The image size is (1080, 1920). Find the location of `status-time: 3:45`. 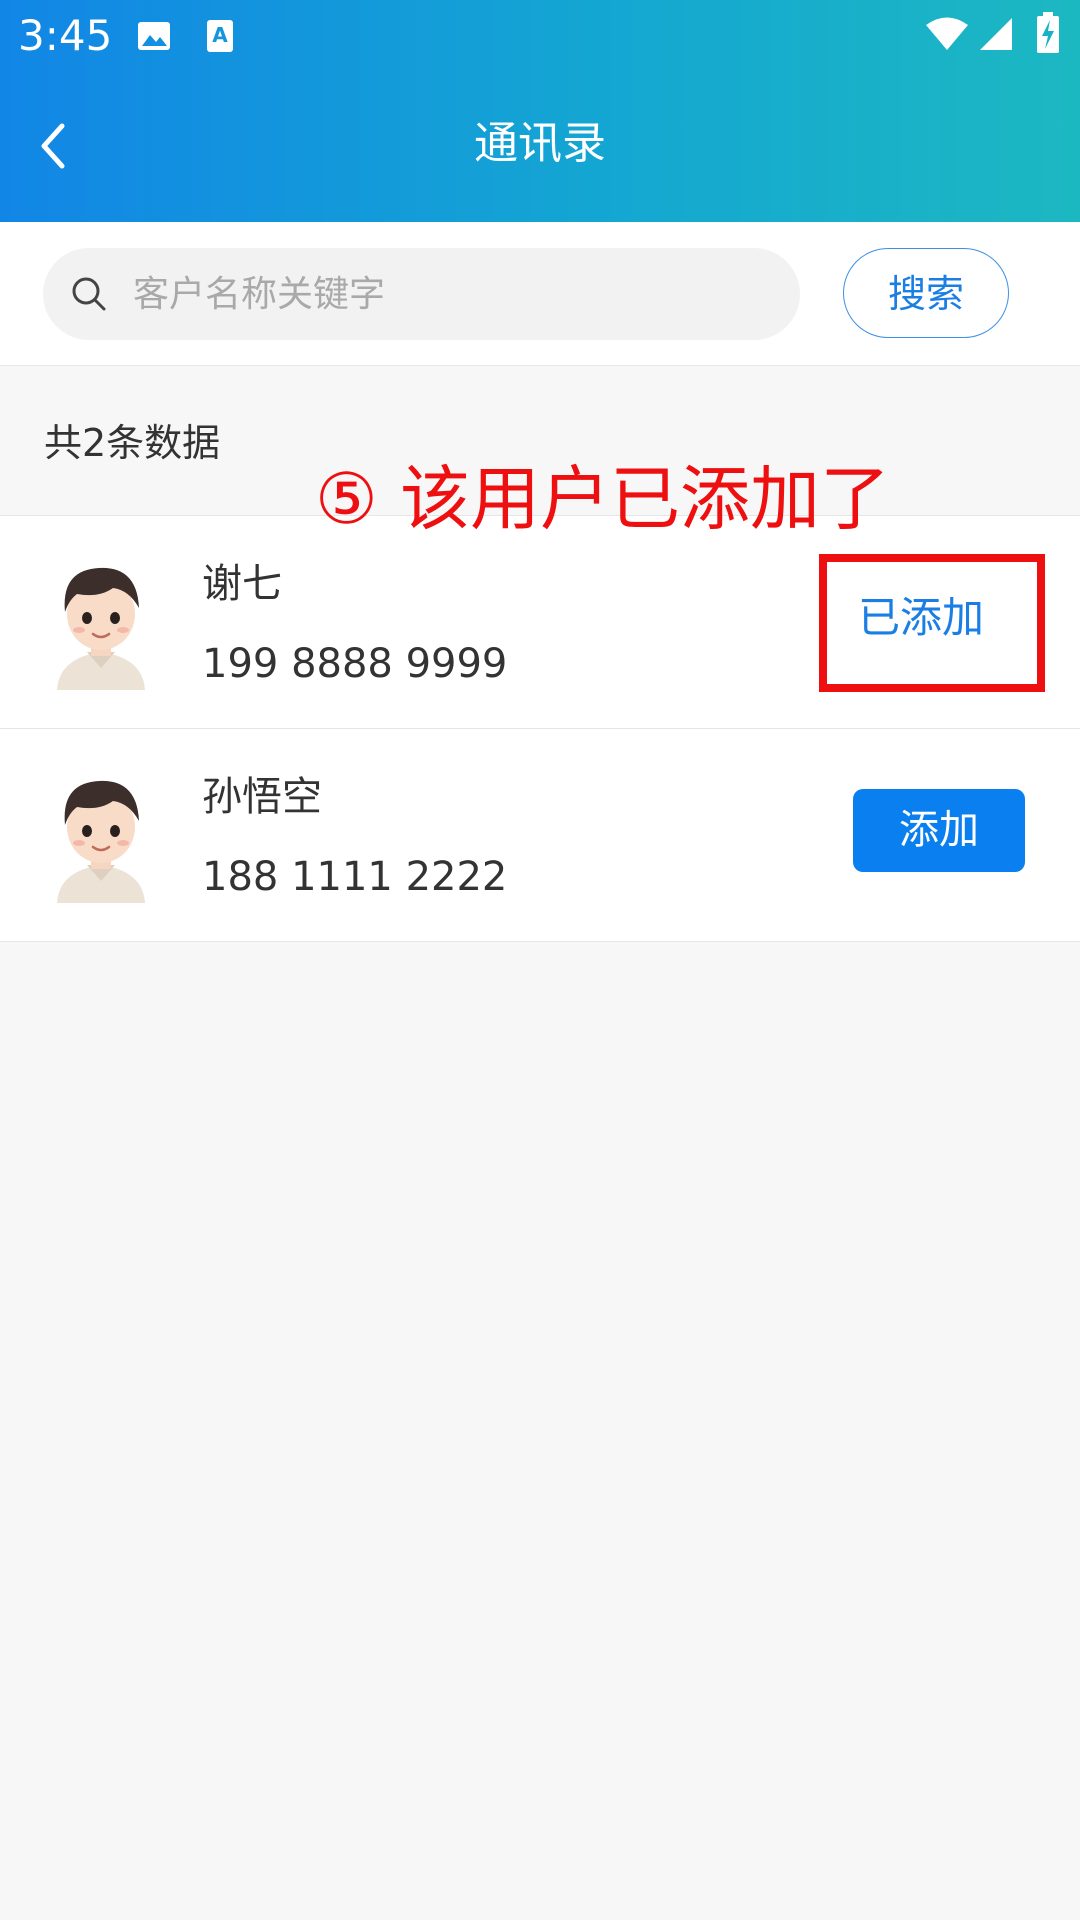

status-time: 3:45 is located at coordinates (65, 35).